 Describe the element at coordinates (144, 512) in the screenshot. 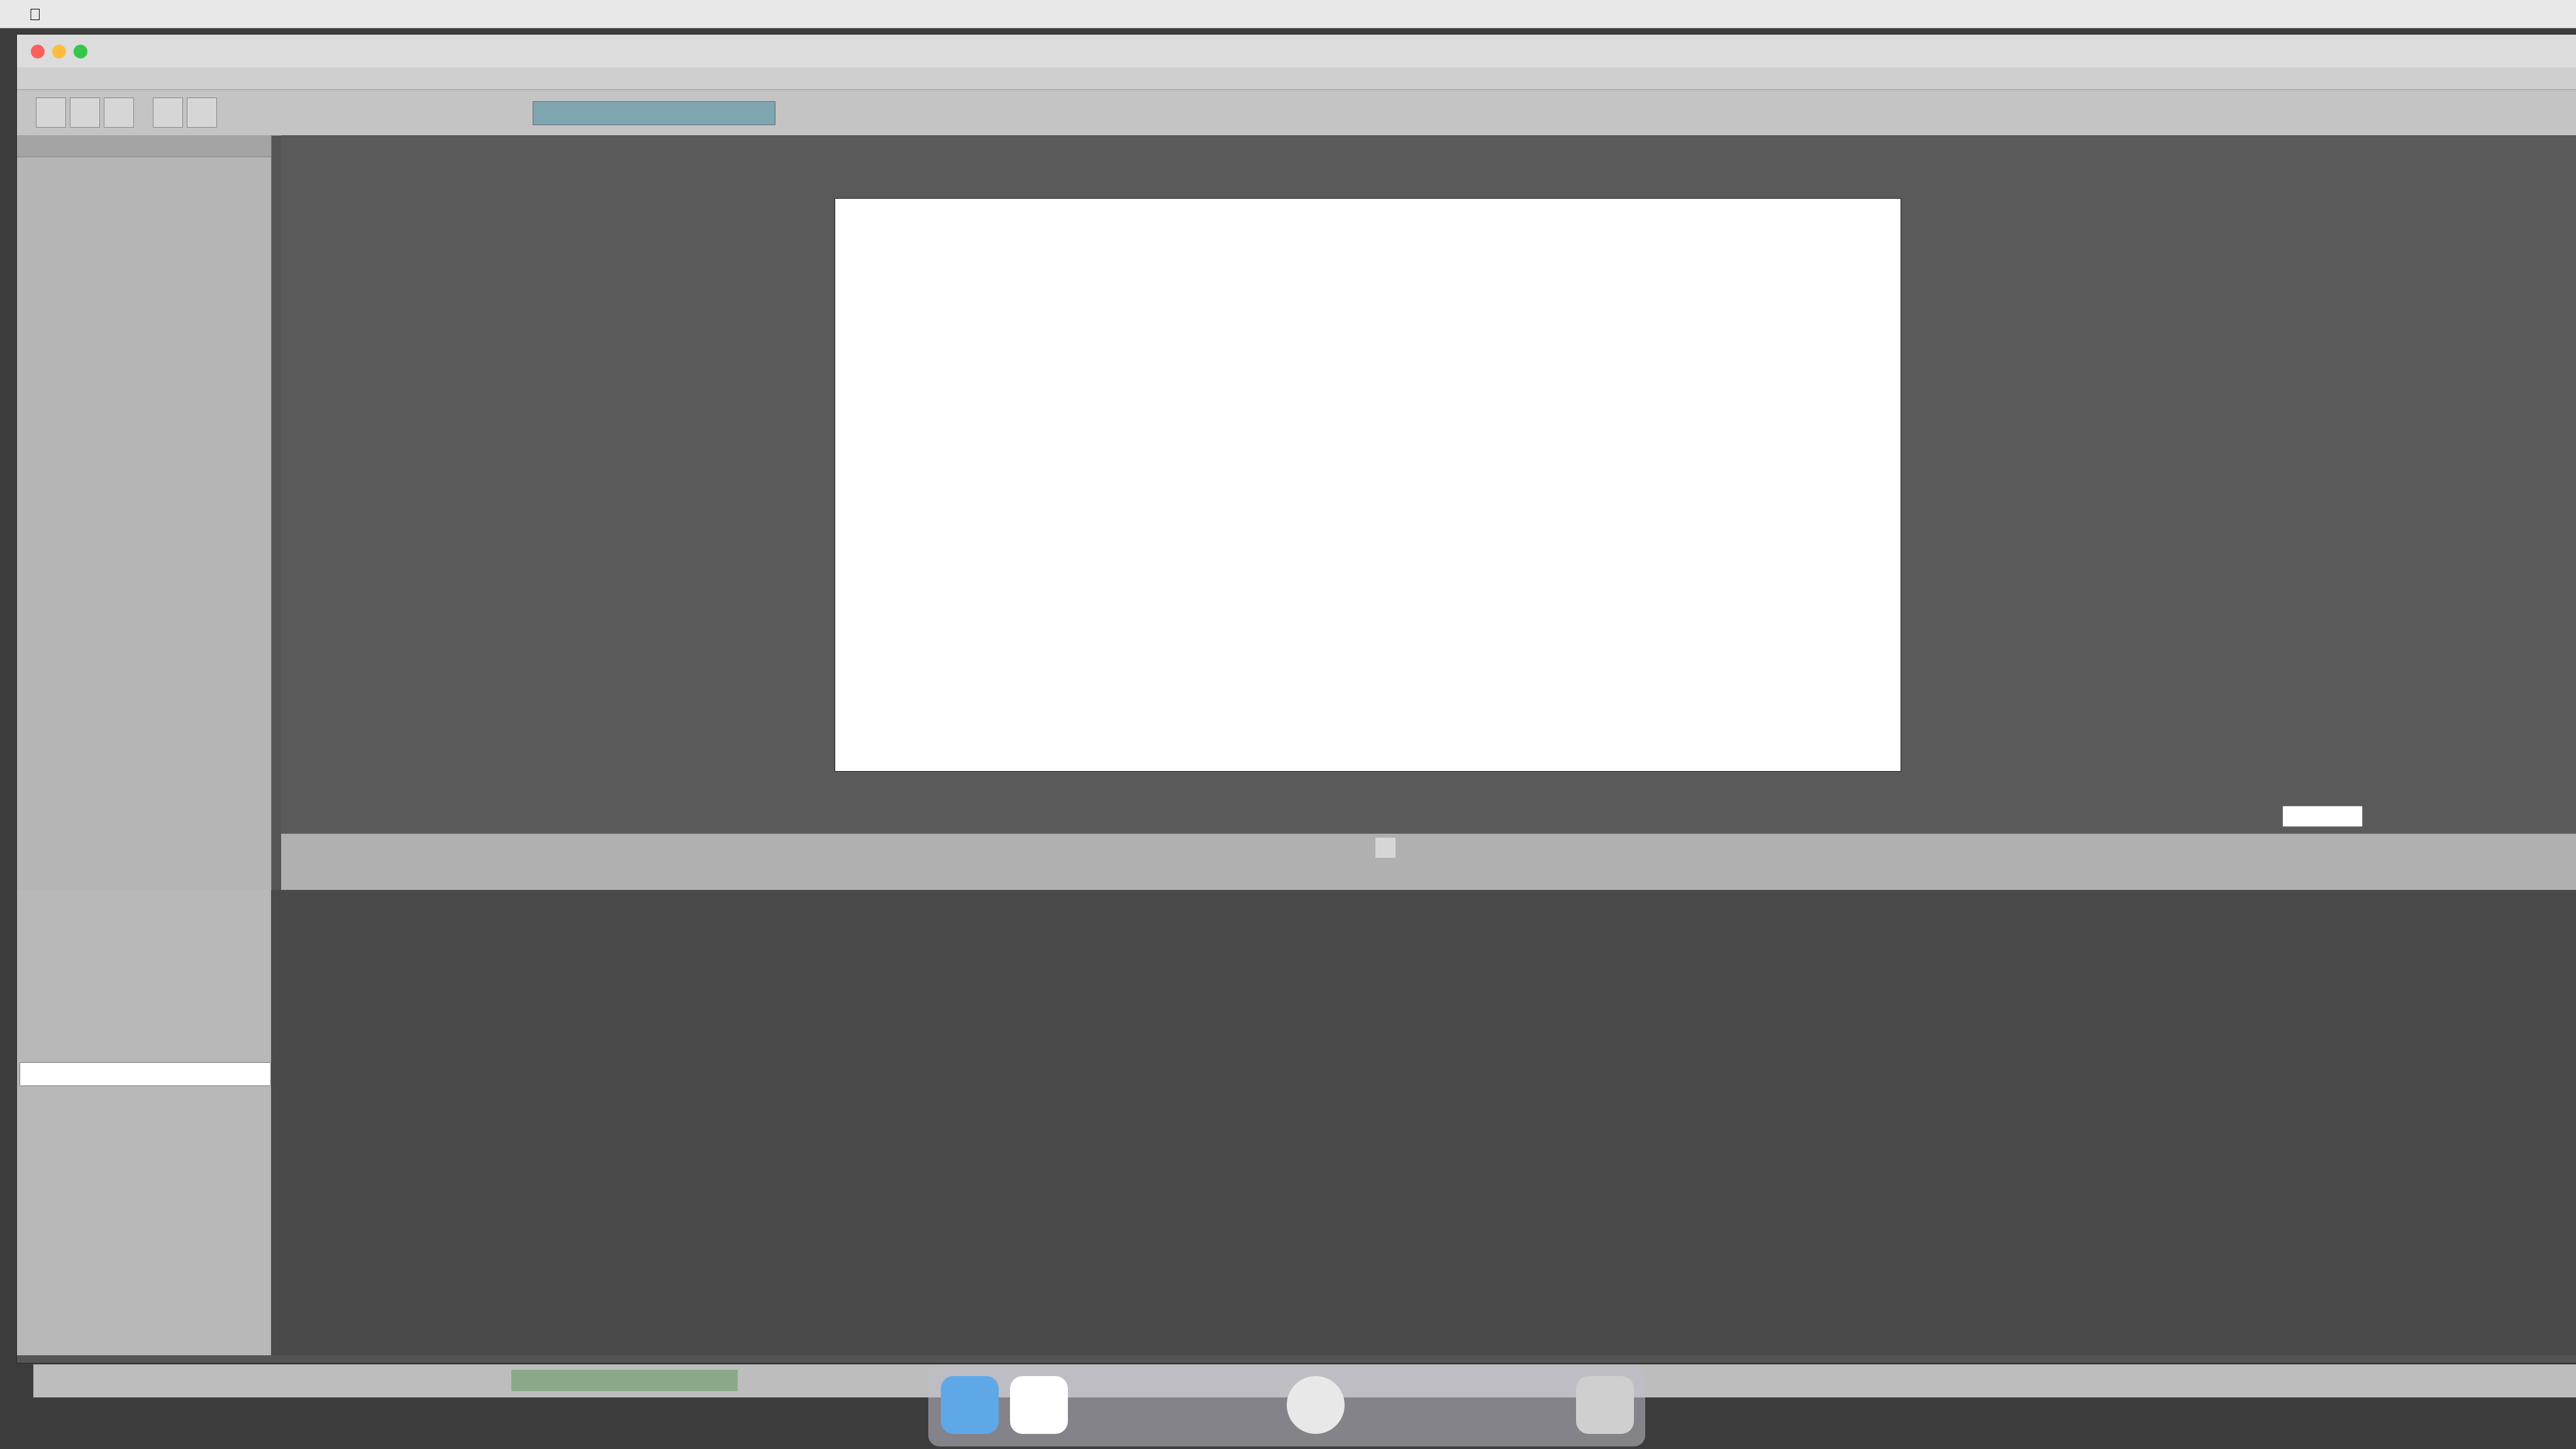

I see `left-panel` at that location.